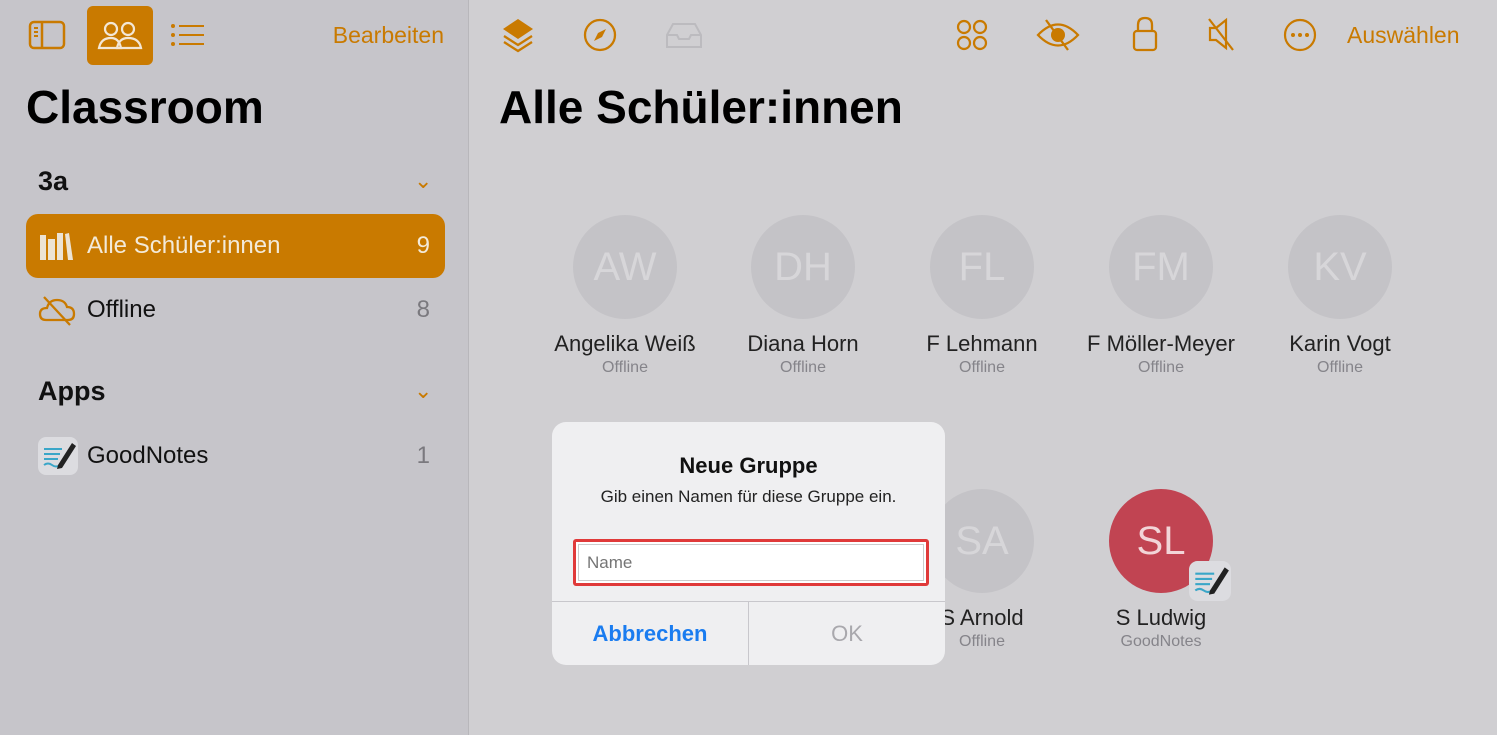  I want to click on avatar: SL, so click(1170, 545).